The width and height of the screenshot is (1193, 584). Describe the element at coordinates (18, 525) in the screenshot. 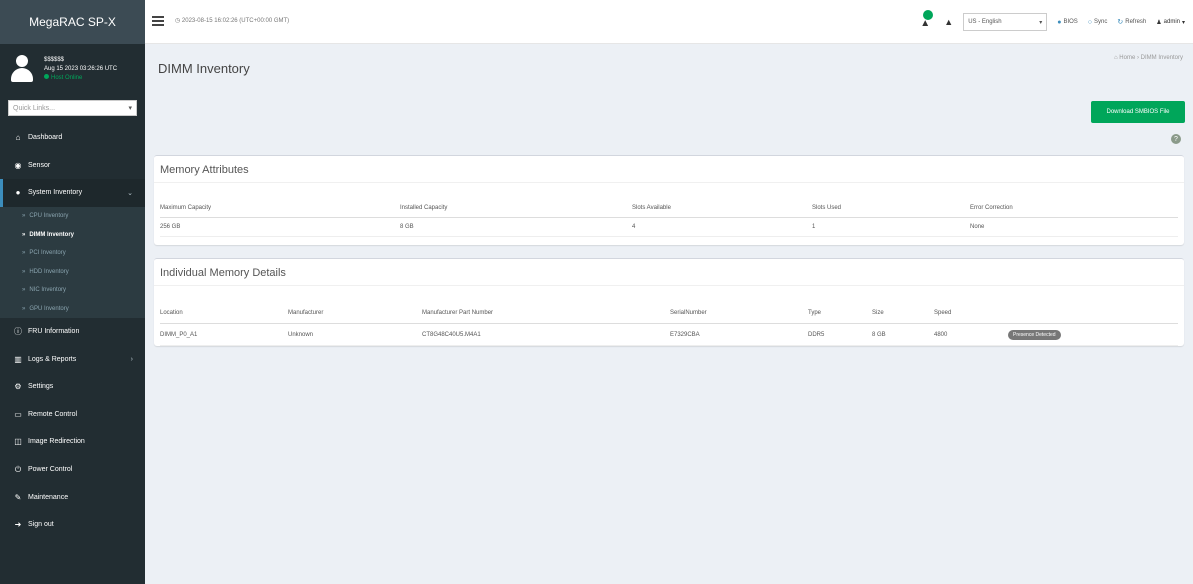

I see `signout-icon: ➜` at that location.